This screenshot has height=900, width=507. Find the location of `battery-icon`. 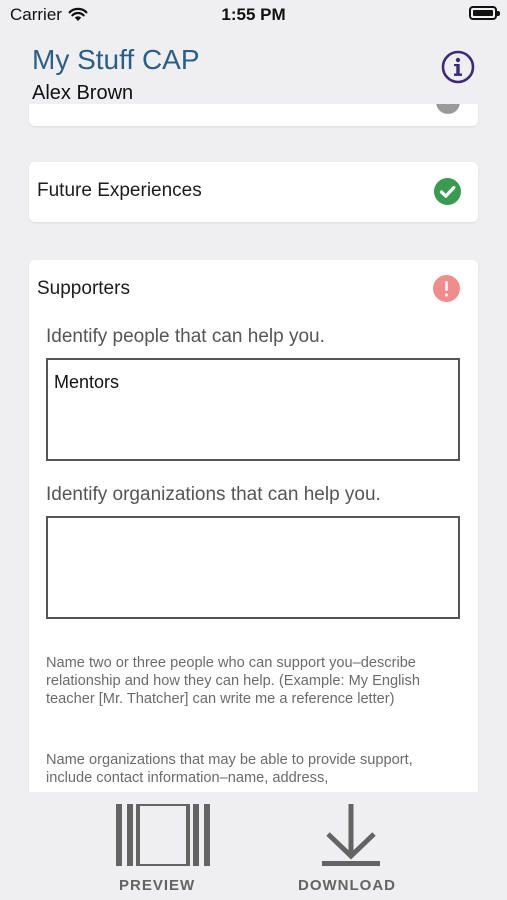

battery-icon is located at coordinates (484, 13).